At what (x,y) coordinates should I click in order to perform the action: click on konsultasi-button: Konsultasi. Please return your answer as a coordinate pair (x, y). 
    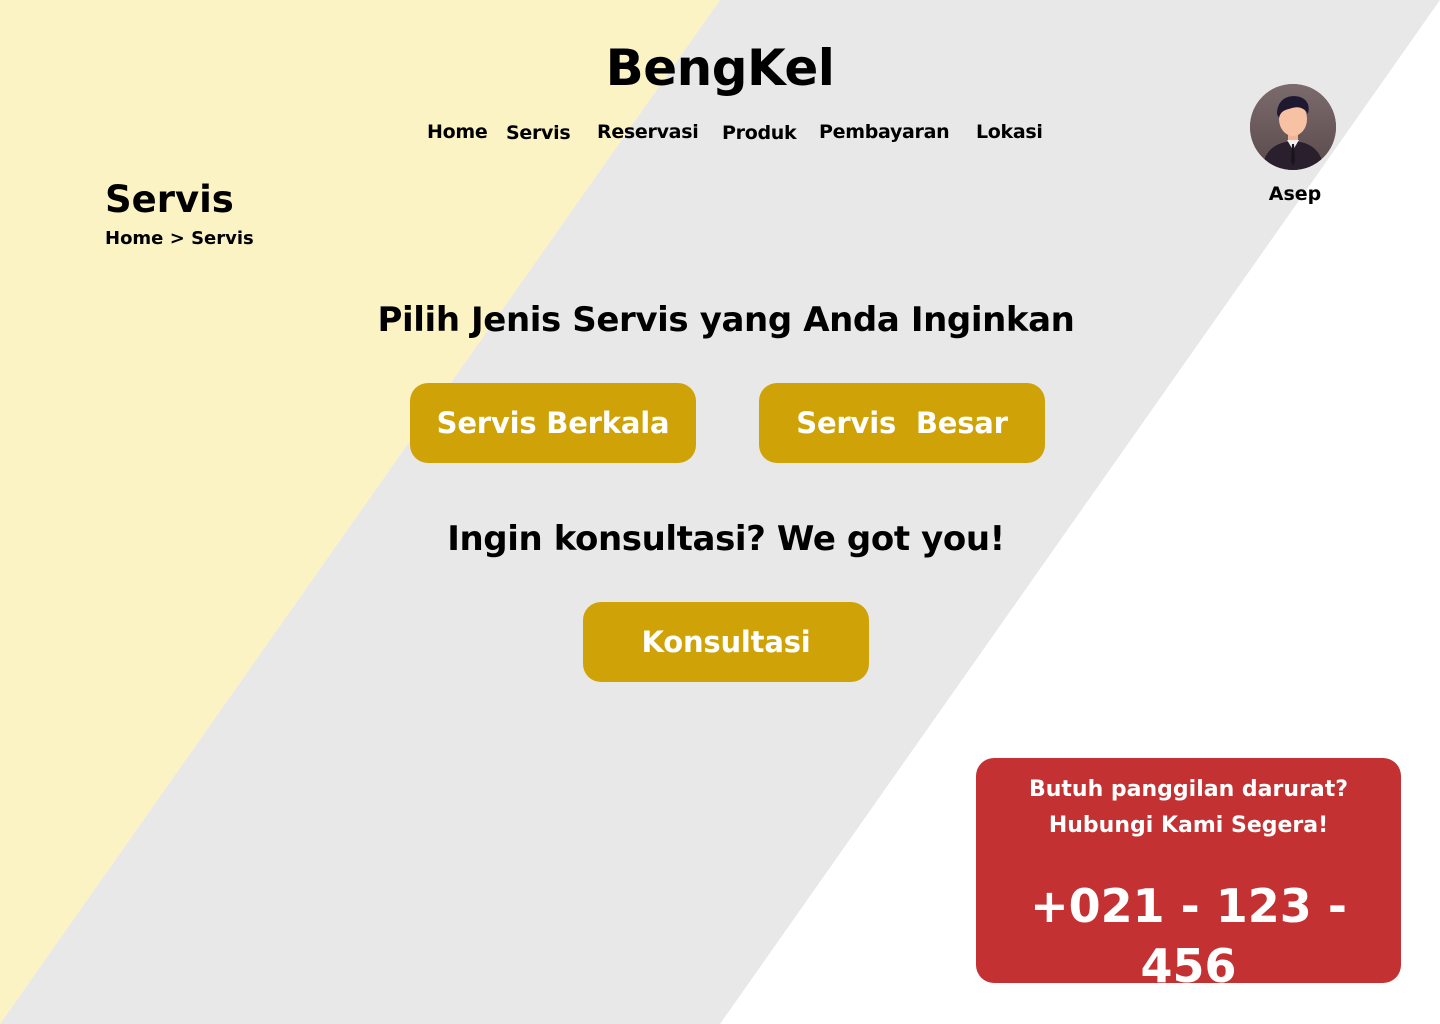
    Looking at the image, I should click on (726, 642).